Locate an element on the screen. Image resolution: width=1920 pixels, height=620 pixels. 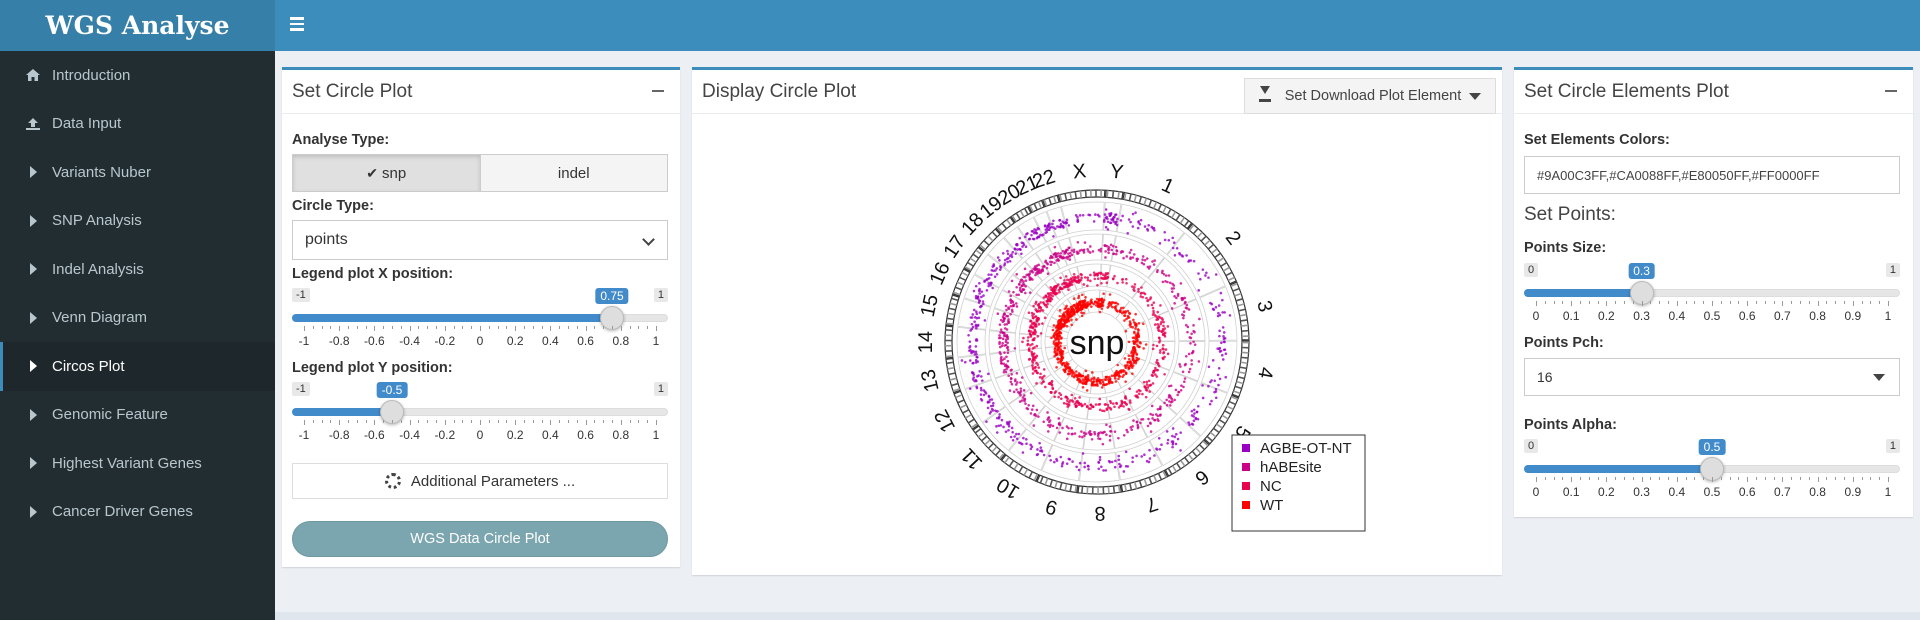
sidebar-item-introduction: Introduction is located at coordinates (137, 75).